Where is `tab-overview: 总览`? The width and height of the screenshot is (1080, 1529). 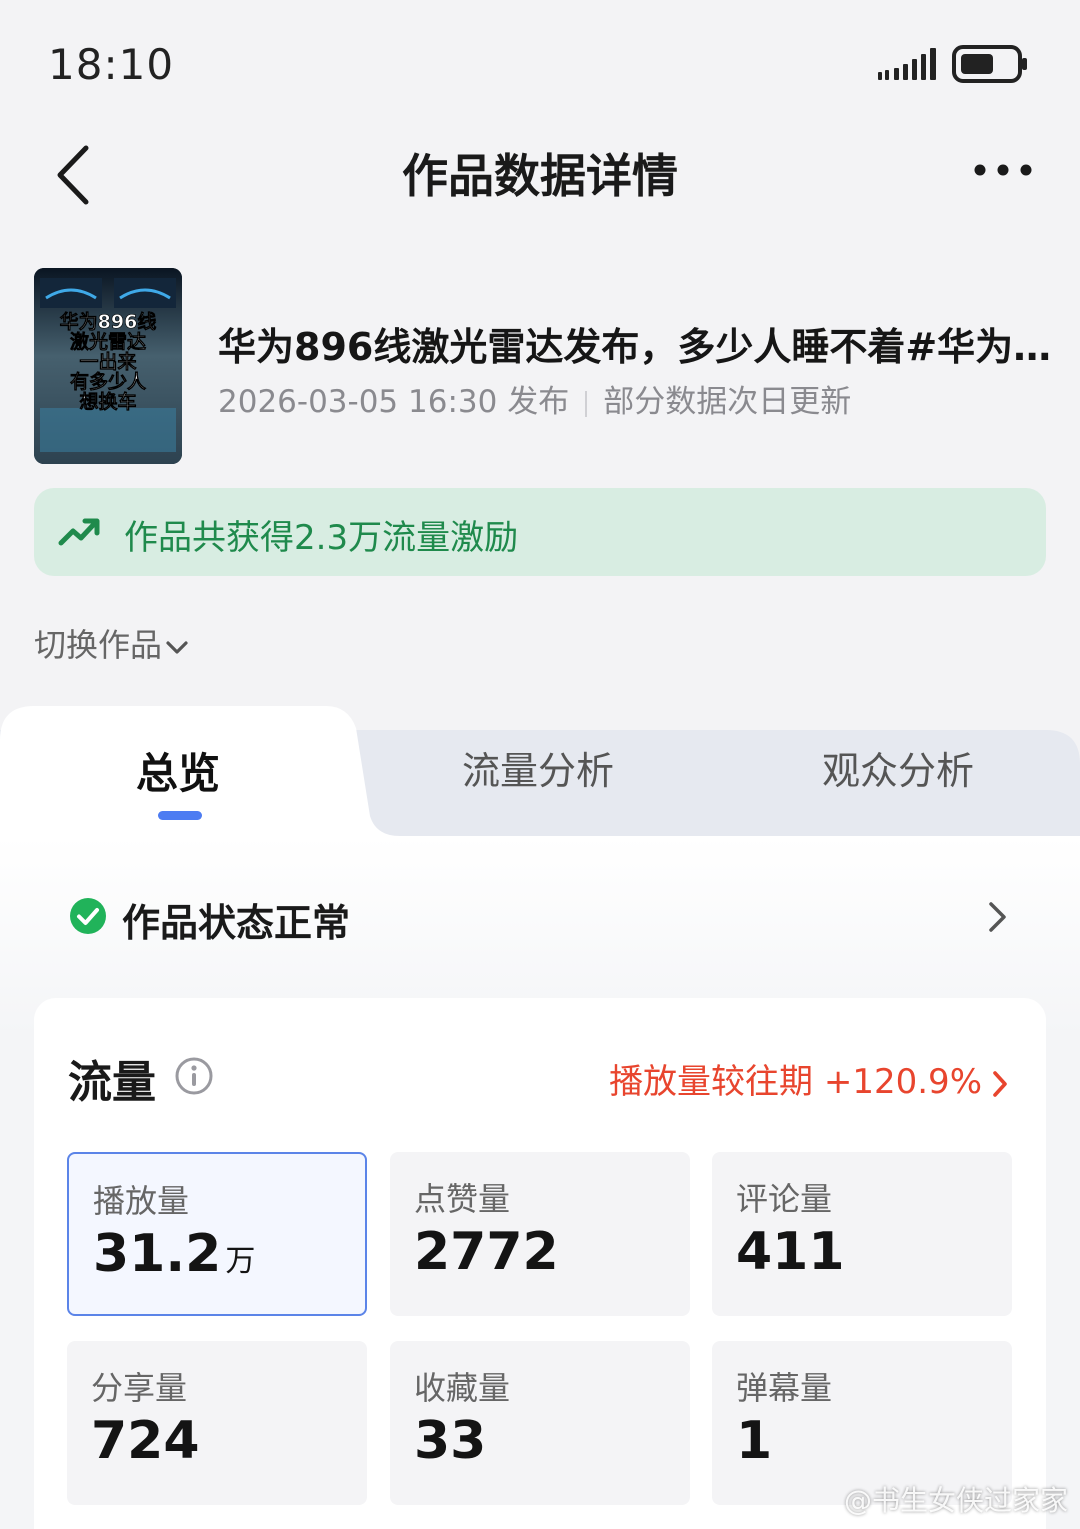
tab-overview: 总览 is located at coordinates (178, 770).